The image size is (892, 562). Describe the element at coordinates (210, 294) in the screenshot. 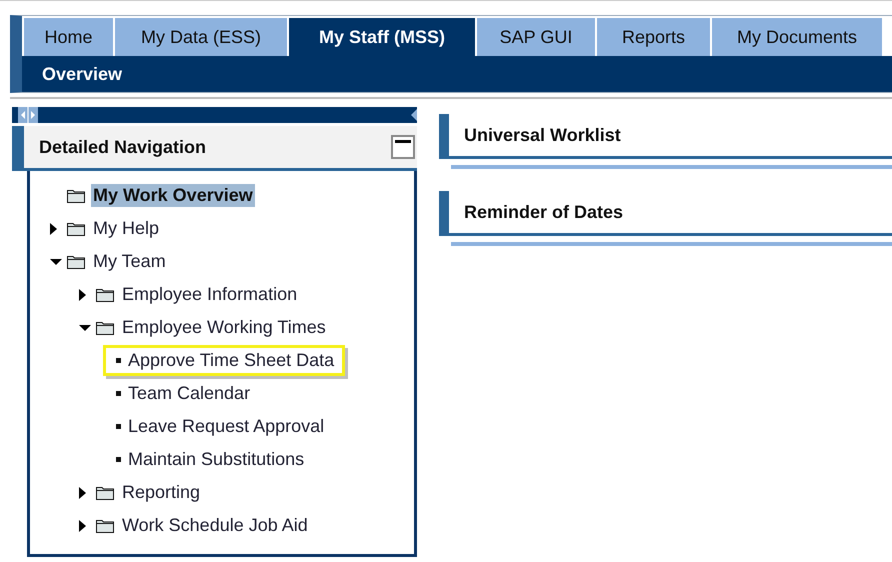

I see `tree-item: Employee Information` at that location.